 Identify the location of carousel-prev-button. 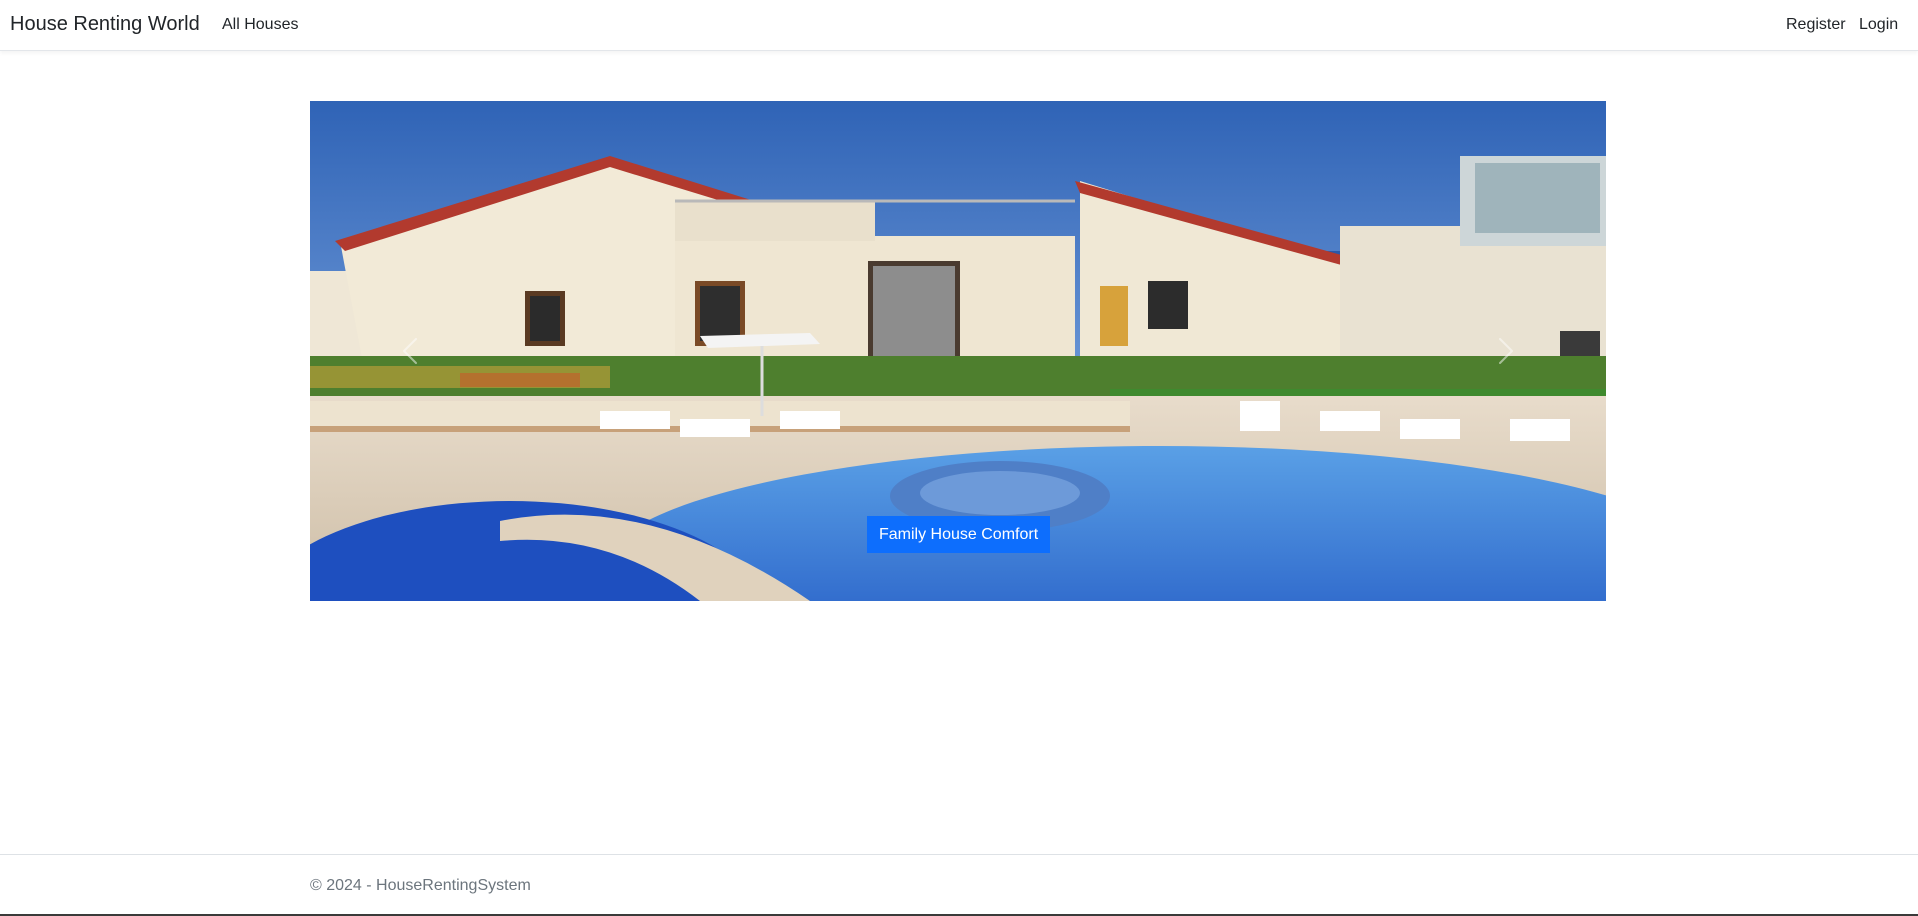
(410, 351).